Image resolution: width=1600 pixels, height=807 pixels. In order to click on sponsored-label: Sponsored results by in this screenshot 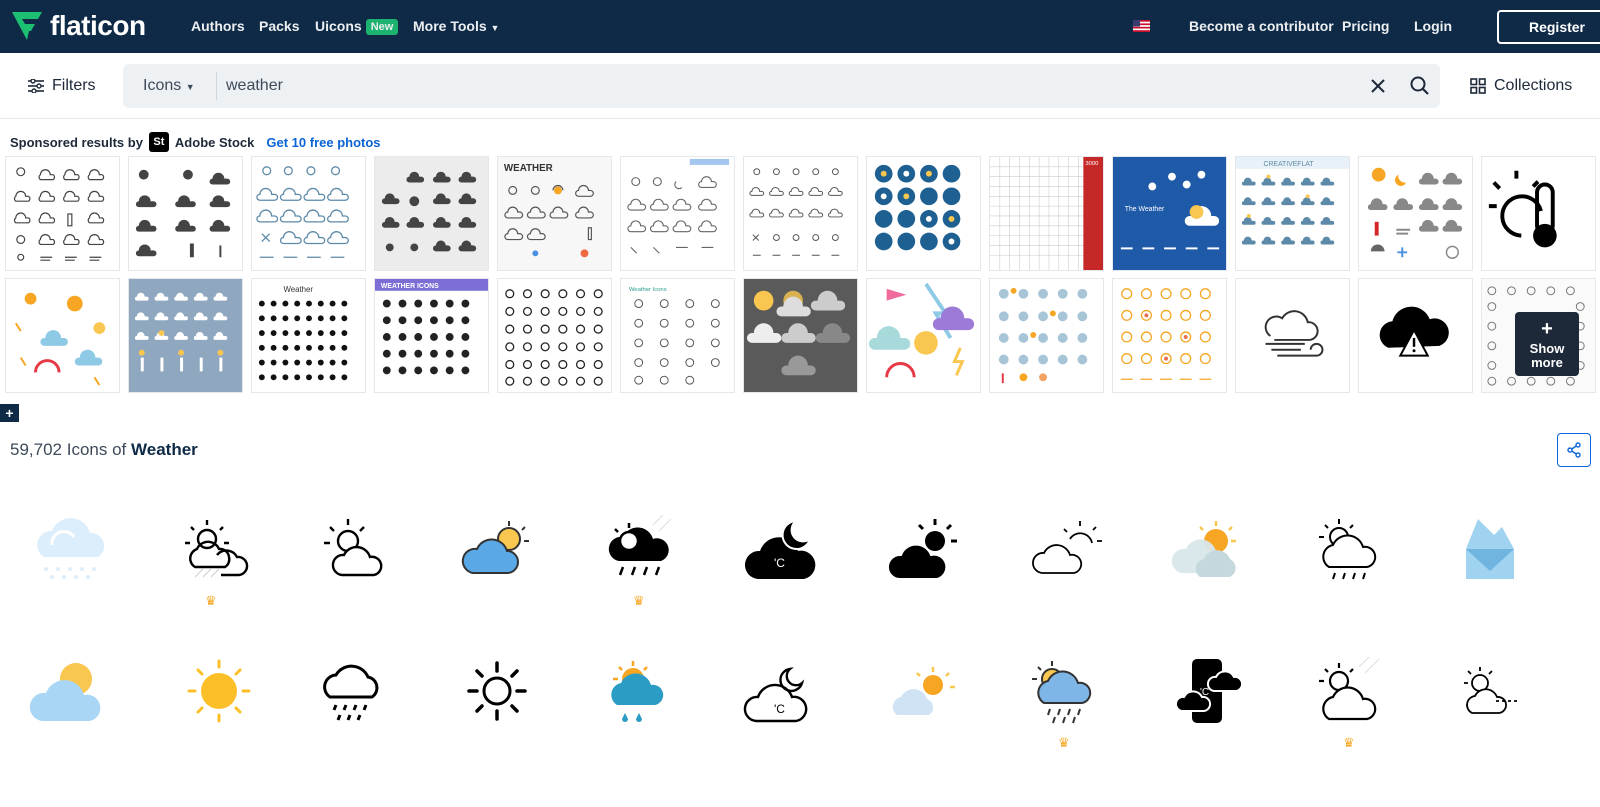, I will do `click(76, 142)`.